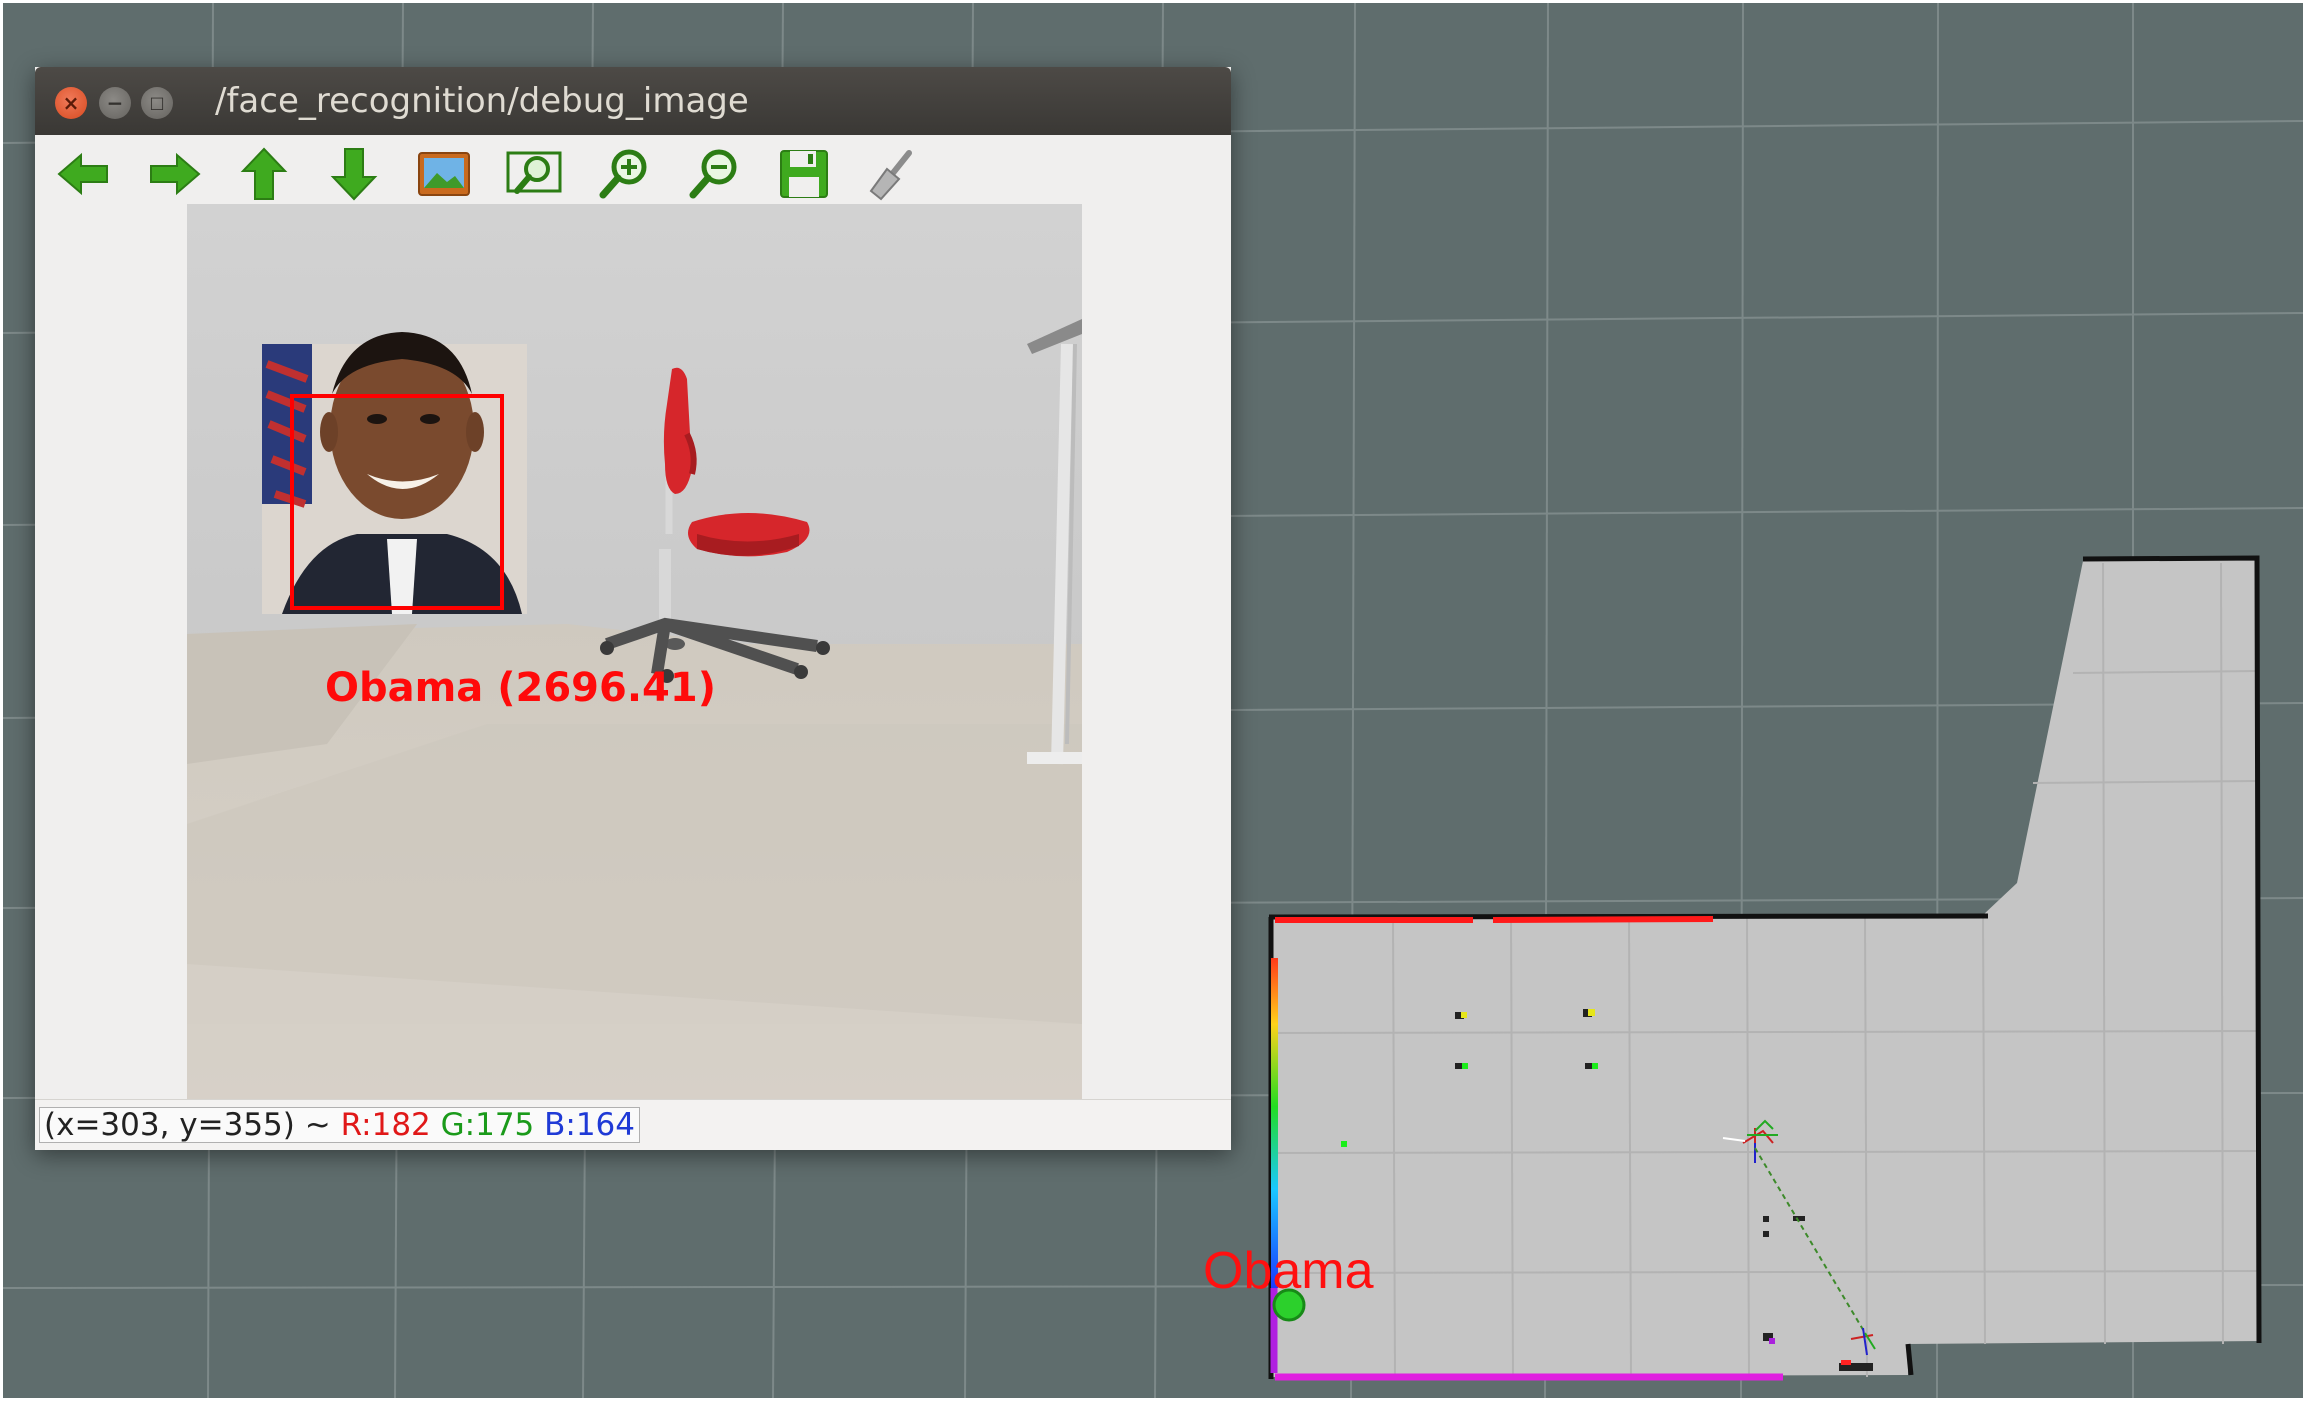  I want to click on map-person-label: Obama, so click(1288, 1271).